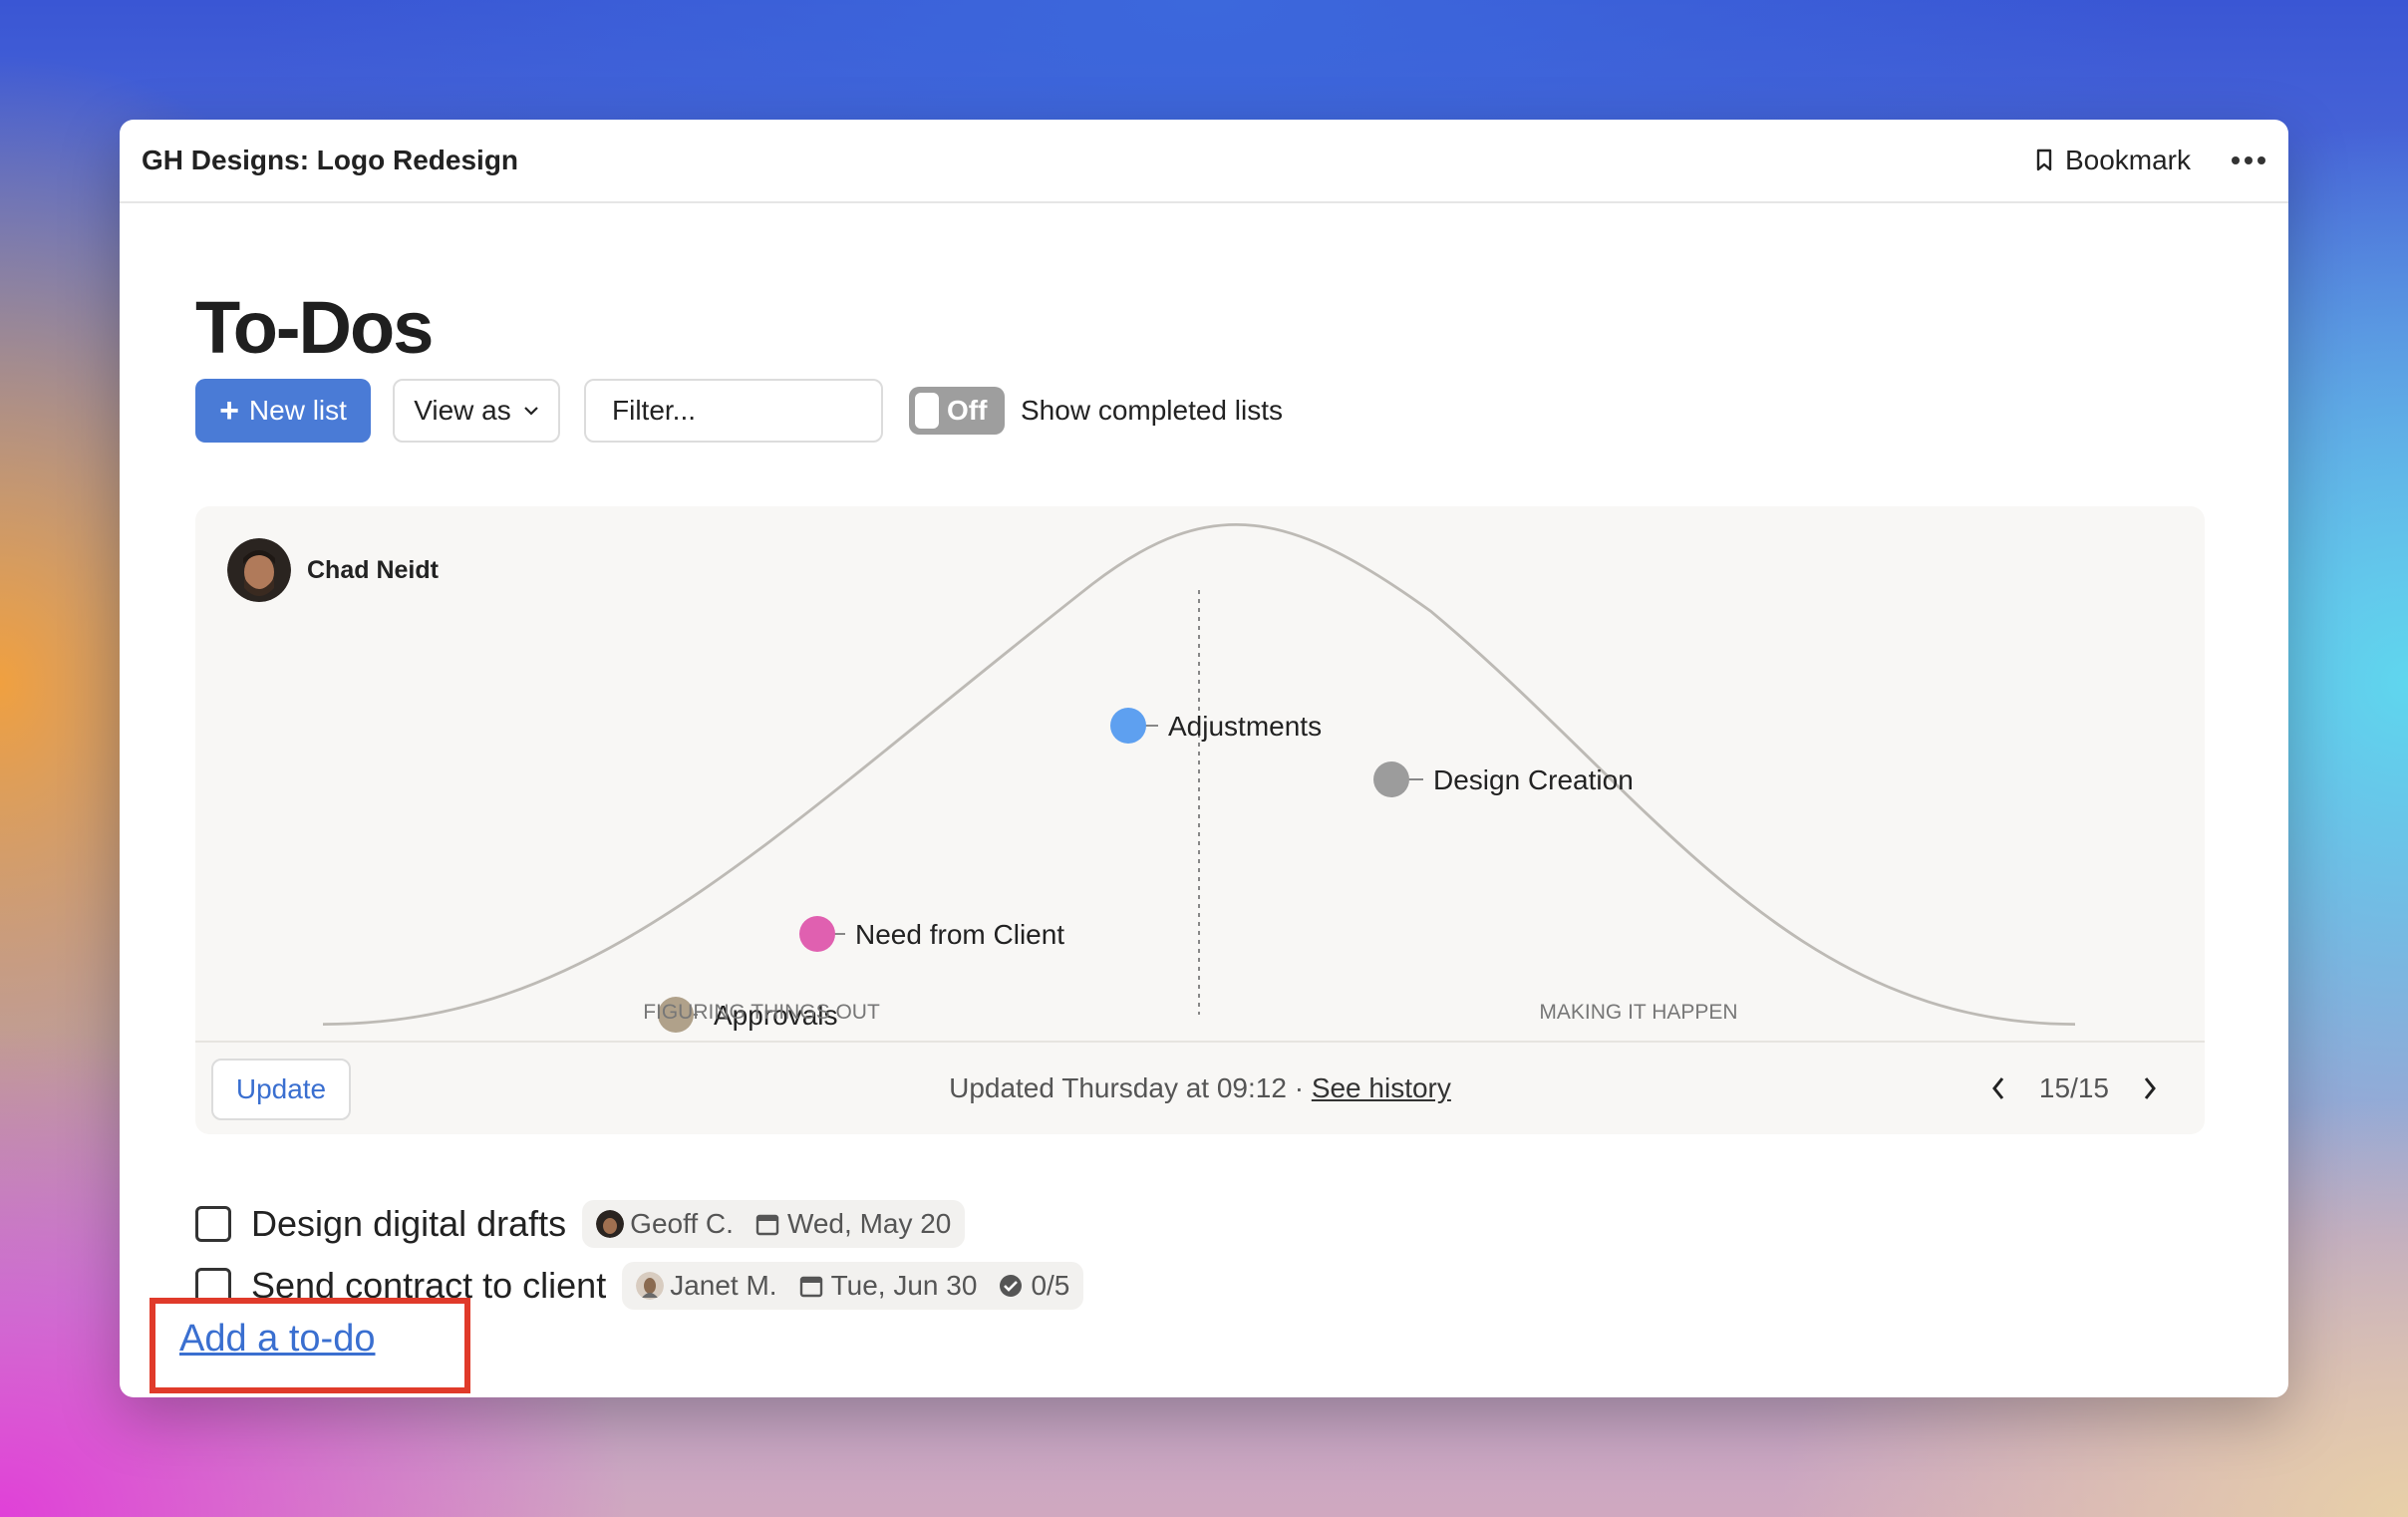  I want to click on update-label: Update, so click(281, 1088).